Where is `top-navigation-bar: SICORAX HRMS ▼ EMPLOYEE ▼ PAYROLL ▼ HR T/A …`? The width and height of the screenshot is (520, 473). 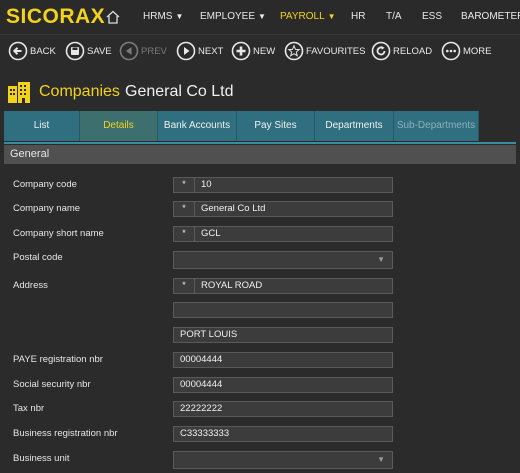 top-navigation-bar: SICORAX HRMS ▼ EMPLOYEE ▼ PAYROLL ▼ HR T/A … is located at coordinates (260, 17).